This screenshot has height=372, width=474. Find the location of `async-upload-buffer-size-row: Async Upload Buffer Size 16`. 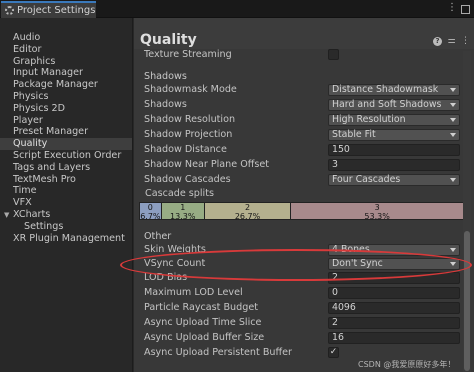

async-upload-buffer-size-row: Async Upload Buffer Size 16 is located at coordinates (304, 338).